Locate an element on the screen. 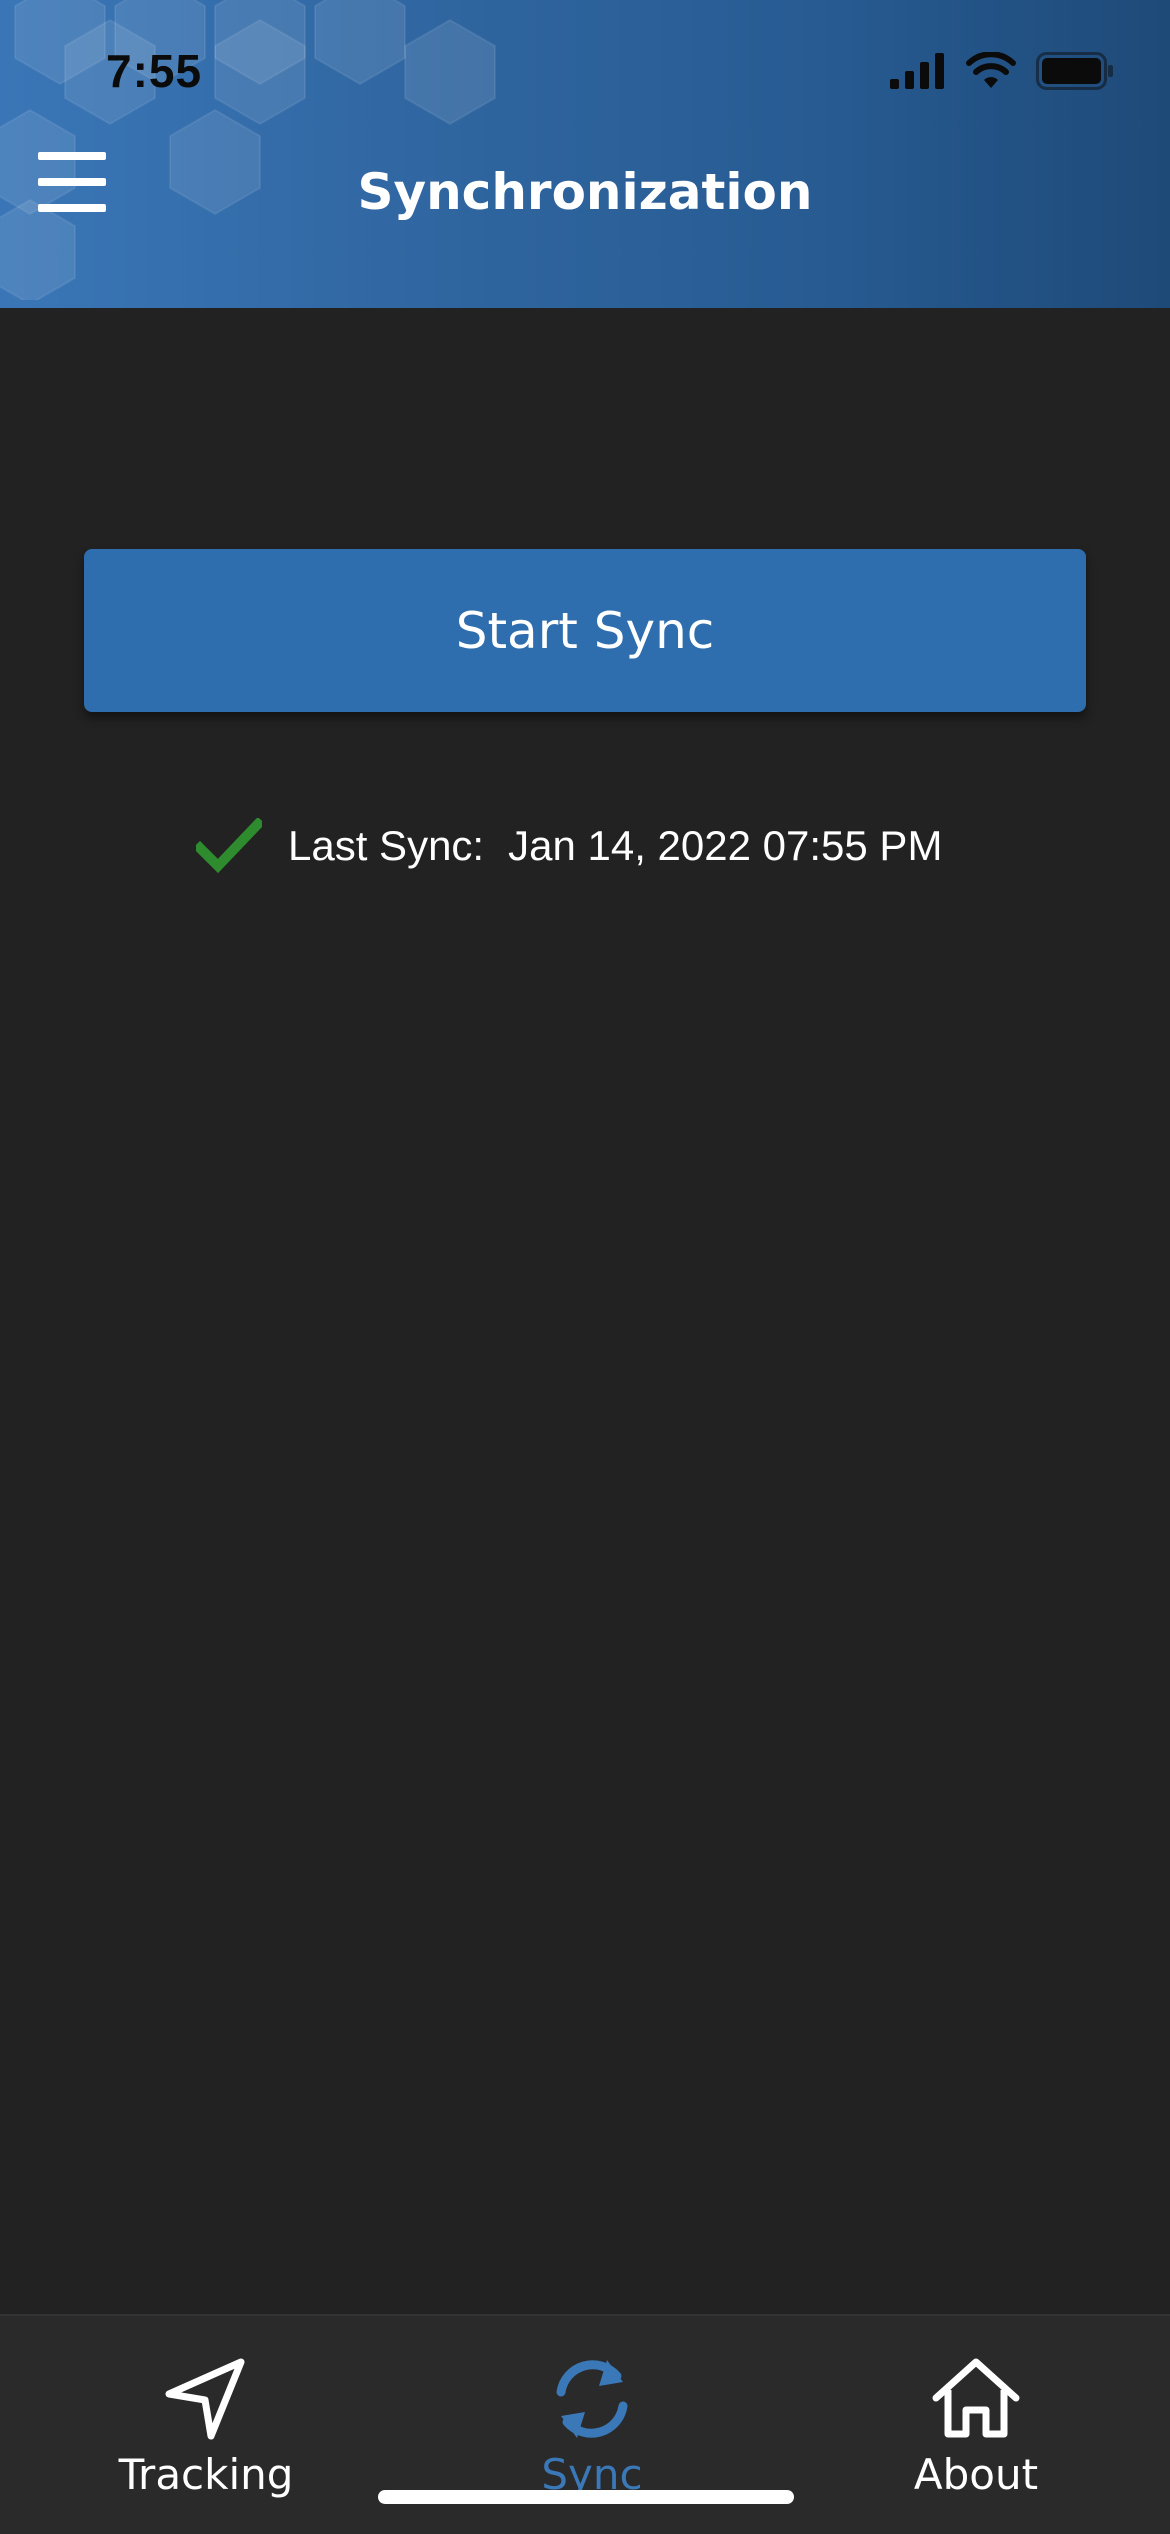 This screenshot has height=2534, width=1170. last-sync-timestamp: Jan 14, 2022 07:55 PM is located at coordinates (725, 845).